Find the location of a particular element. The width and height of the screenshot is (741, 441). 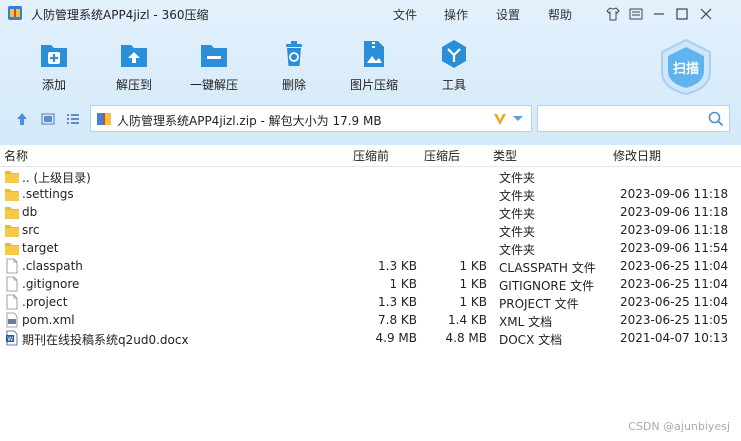

column-size-before: 压缩前 is located at coordinates (371, 155).